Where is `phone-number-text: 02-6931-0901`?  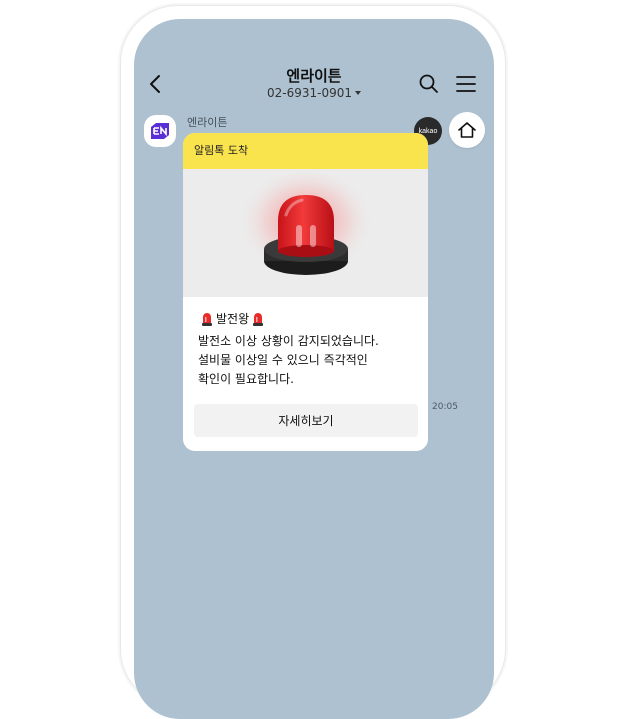 phone-number-text: 02-6931-0901 is located at coordinates (309, 93).